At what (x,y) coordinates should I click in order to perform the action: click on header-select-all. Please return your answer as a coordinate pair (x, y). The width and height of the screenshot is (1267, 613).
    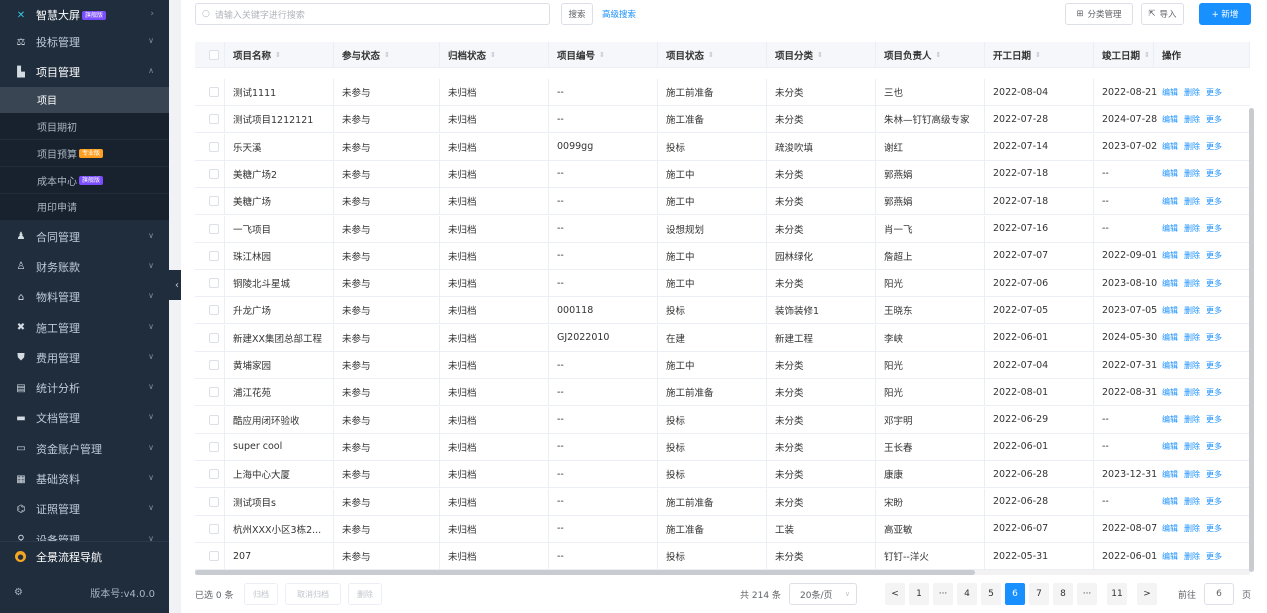
    Looking at the image, I should click on (210, 54).